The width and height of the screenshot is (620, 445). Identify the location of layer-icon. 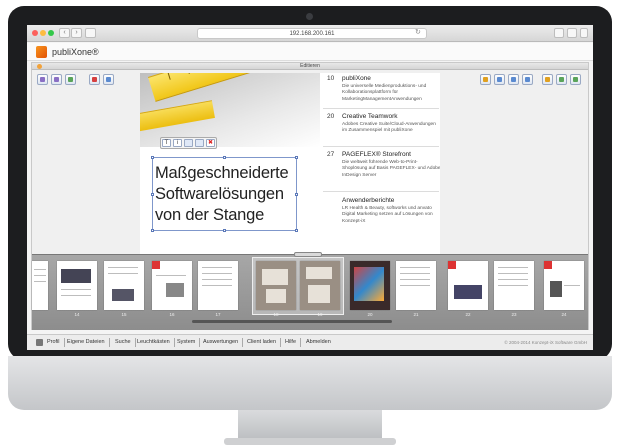
(199, 143).